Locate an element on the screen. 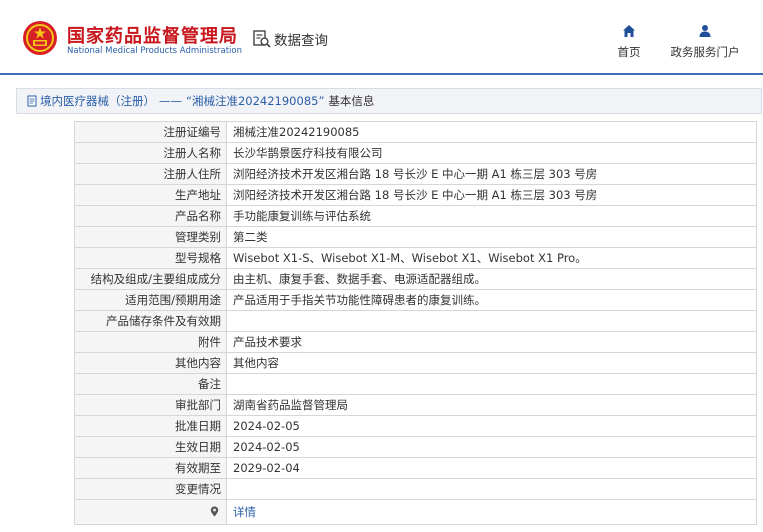 Image resolution: width=763 pixels, height=532 pixels. table-row: 备注 is located at coordinates (415, 384).